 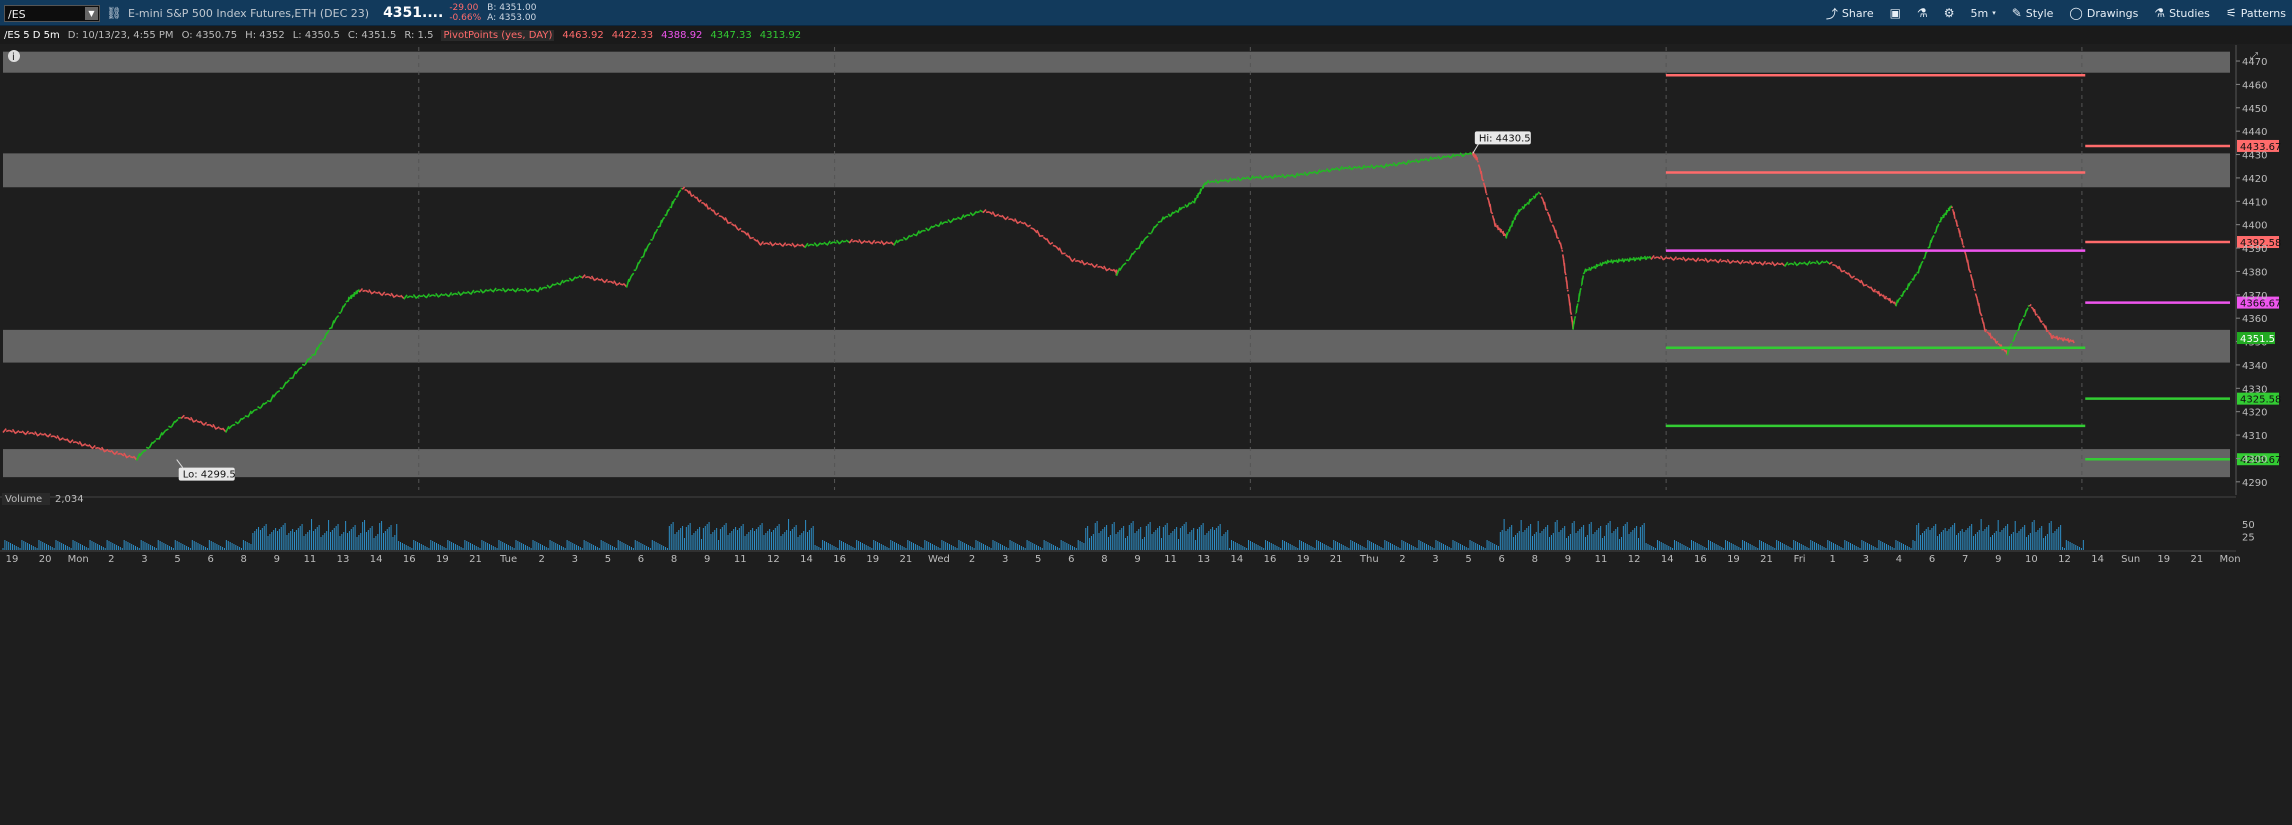 What do you see at coordinates (1127, 522) in the screenshot?
I see `volume-pane: Volume 2,034 25 50` at bounding box center [1127, 522].